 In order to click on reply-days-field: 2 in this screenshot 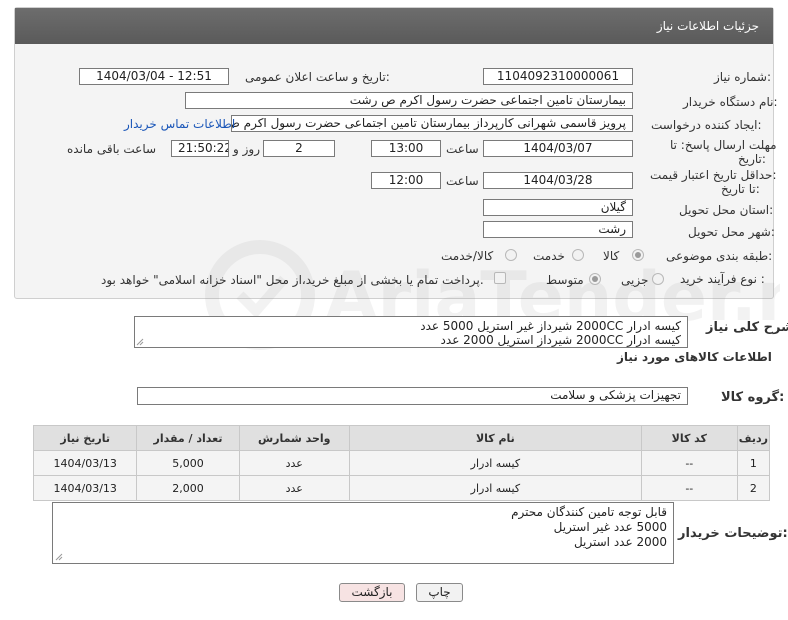, I will do `click(299, 148)`.